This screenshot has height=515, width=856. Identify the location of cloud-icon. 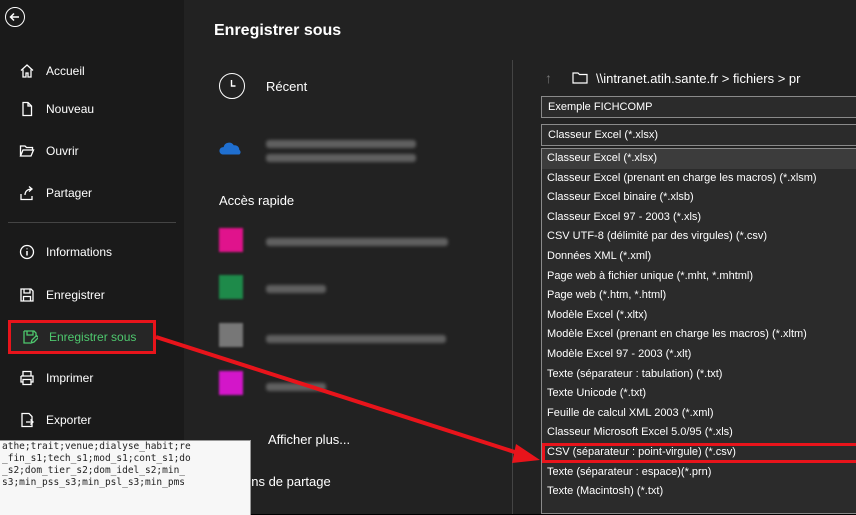
(230, 148).